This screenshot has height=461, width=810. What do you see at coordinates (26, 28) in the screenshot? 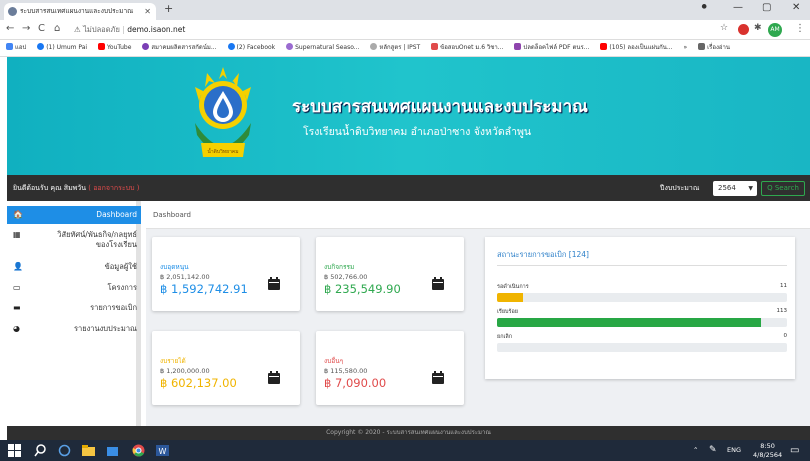
I see `forward-button: →` at bounding box center [26, 28].